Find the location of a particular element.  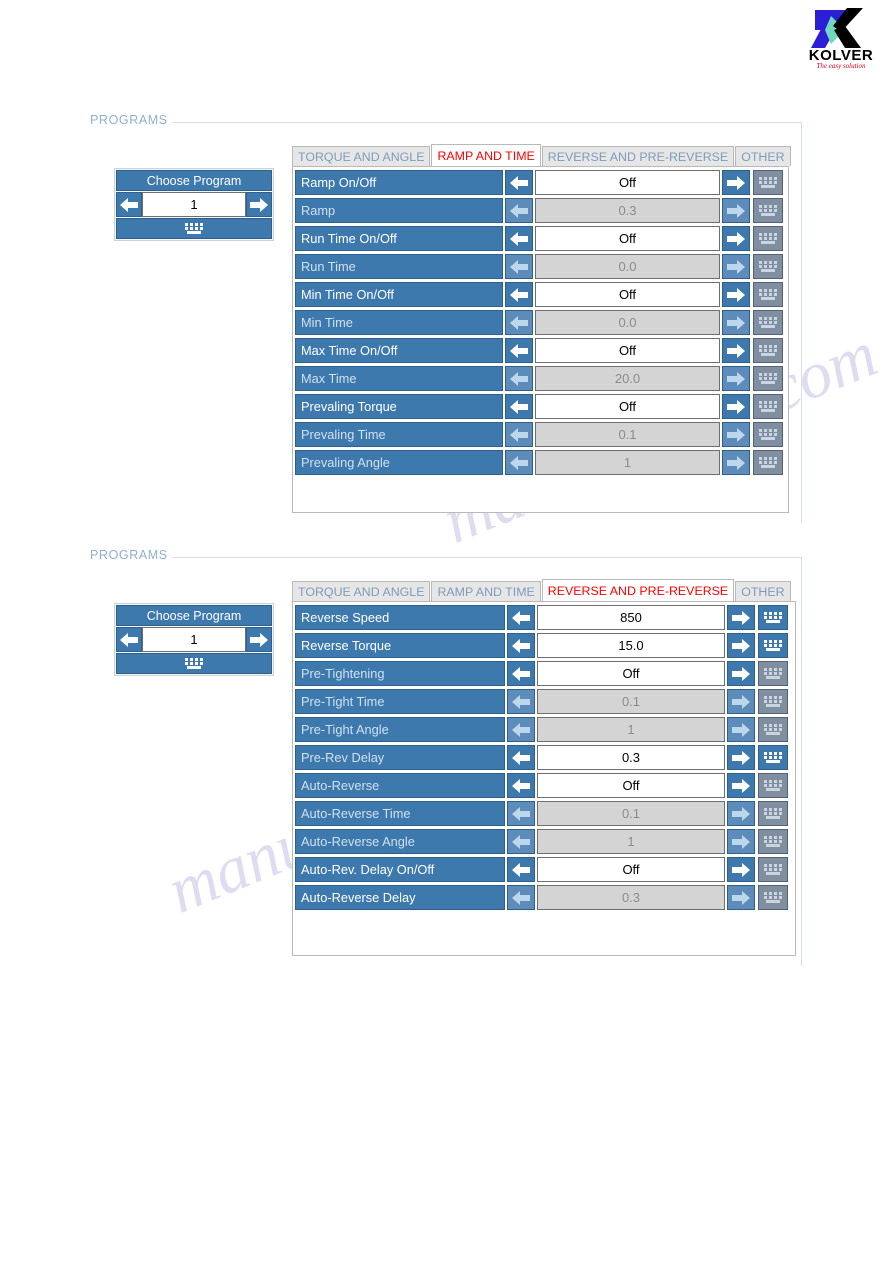

tab-reverse-and-pre-reverse: REVERSE AND PRE-REVERSE is located at coordinates (638, 590).